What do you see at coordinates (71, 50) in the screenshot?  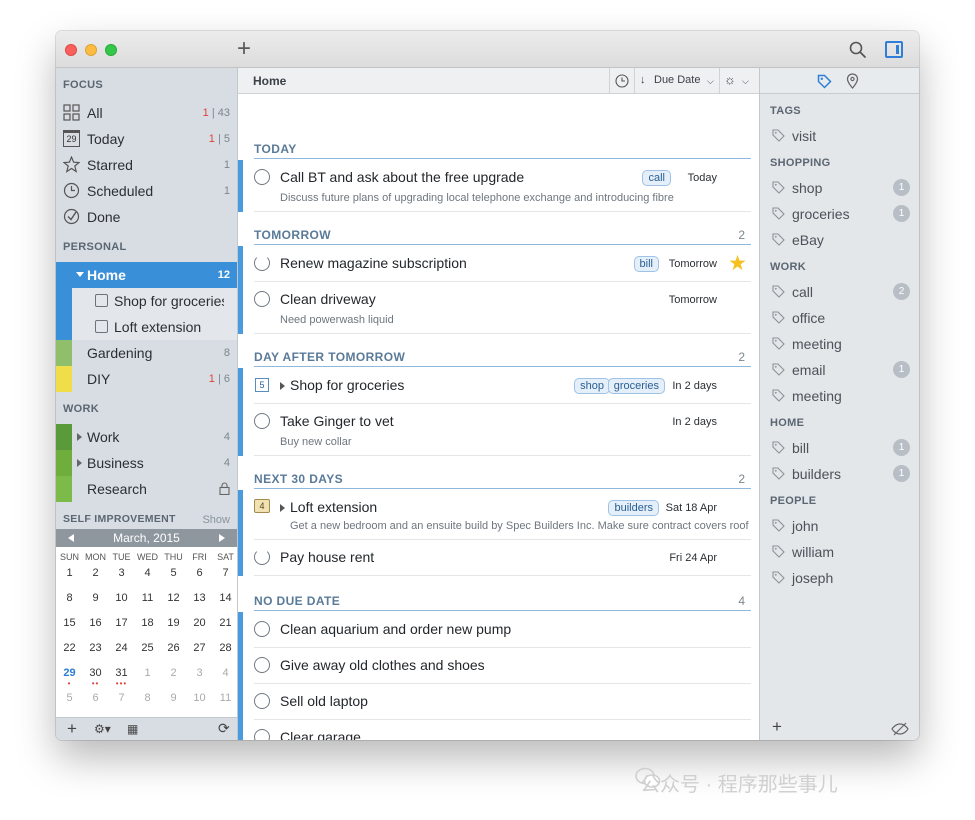 I see `close-window-button` at bounding box center [71, 50].